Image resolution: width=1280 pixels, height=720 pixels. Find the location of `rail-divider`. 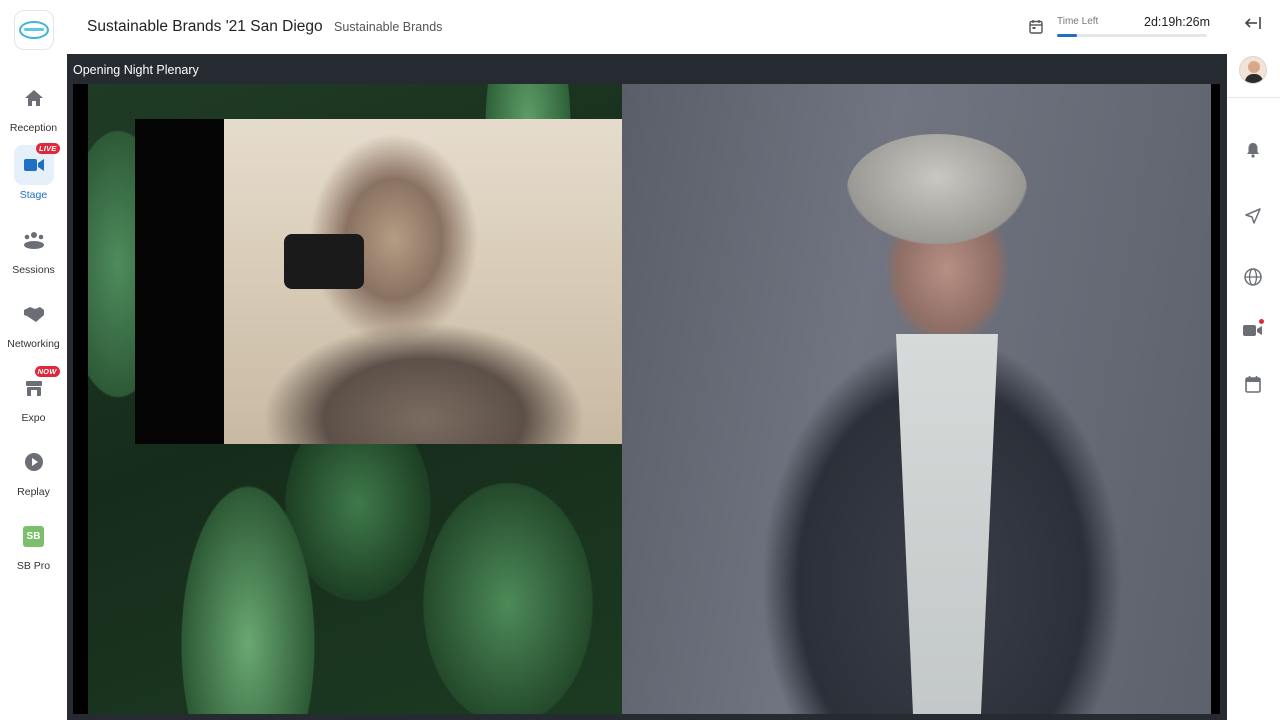

rail-divider is located at coordinates (1253, 97).